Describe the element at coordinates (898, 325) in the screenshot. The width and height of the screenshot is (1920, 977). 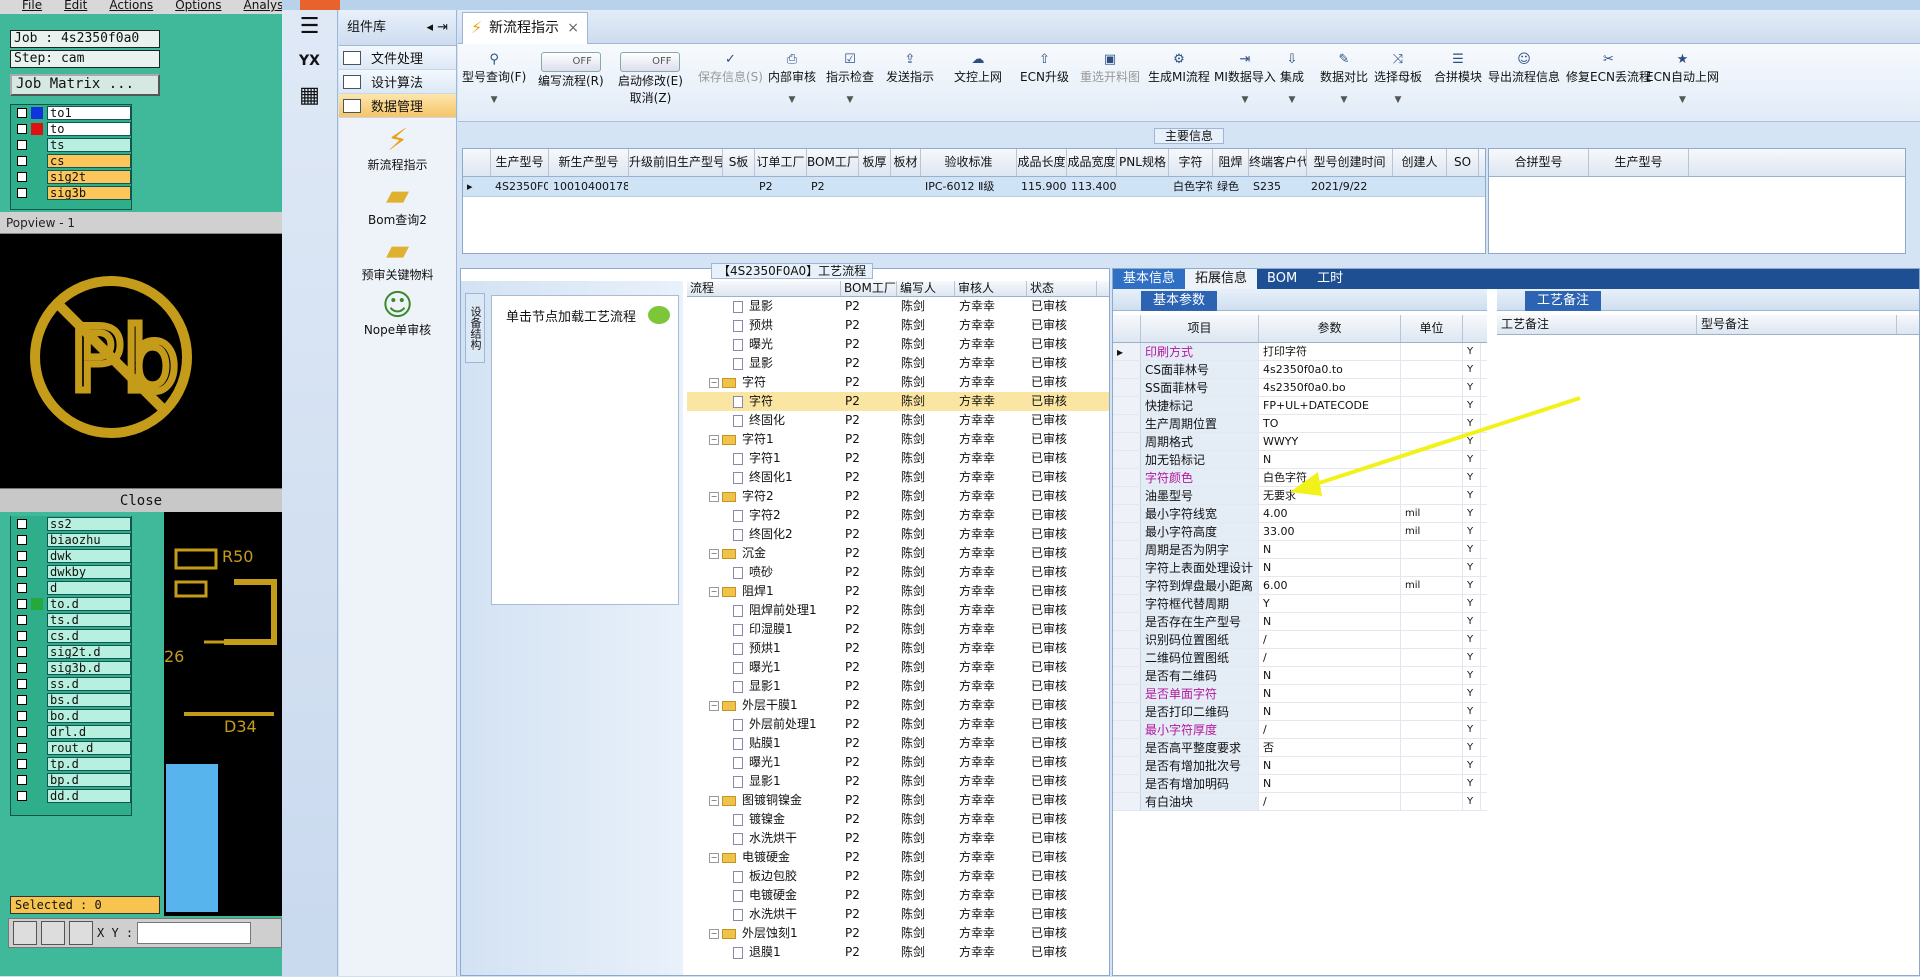
I see `flow-row: 预烘 P2 陈剑 方幸幸 已审核` at that location.